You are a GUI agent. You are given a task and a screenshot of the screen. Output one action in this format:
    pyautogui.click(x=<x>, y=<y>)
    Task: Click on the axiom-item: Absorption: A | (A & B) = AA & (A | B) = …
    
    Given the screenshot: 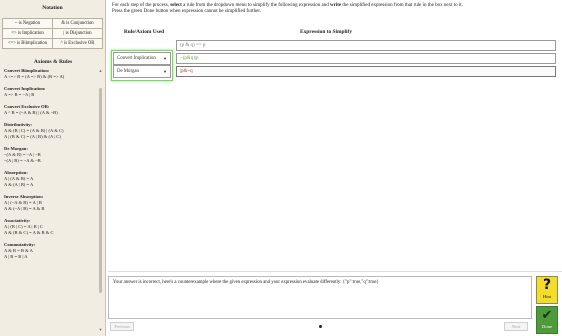 What is the action you would take?
    pyautogui.click(x=50, y=179)
    